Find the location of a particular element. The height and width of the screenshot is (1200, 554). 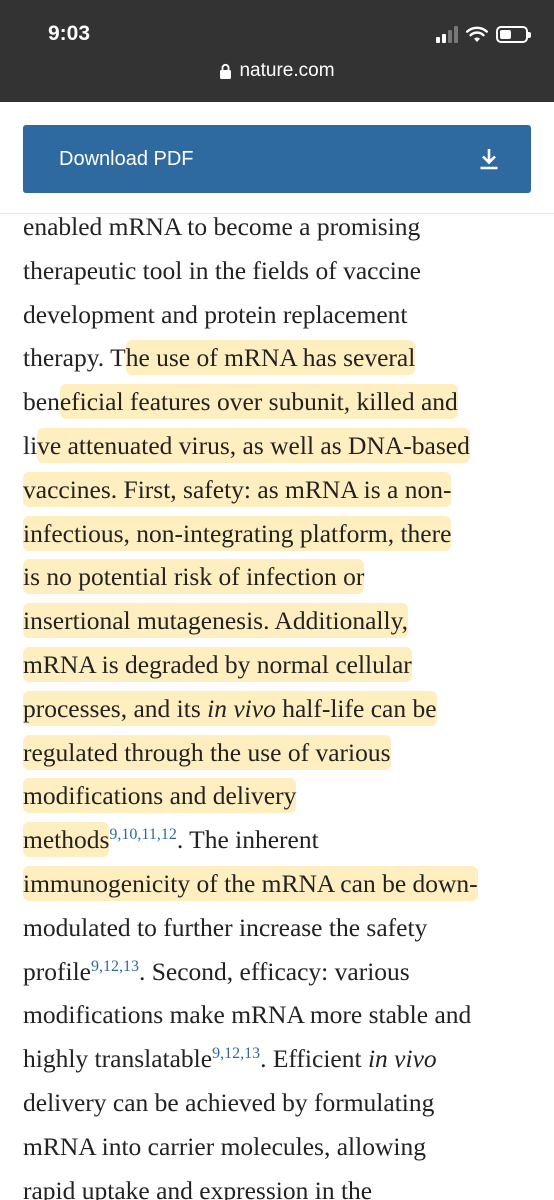

text-line: rapid uptake and expression in the is located at coordinates (198, 1187).